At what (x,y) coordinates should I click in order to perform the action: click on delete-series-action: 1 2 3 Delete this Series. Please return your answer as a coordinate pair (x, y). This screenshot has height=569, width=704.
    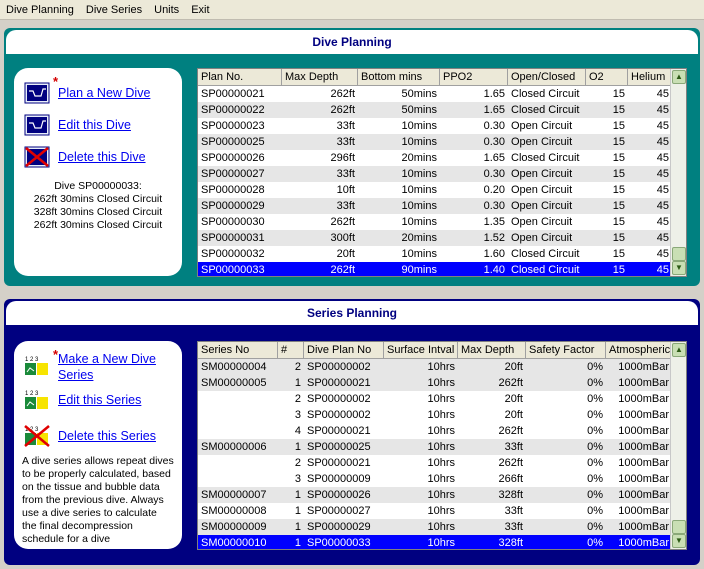
    Looking at the image, I should click on (90, 436).